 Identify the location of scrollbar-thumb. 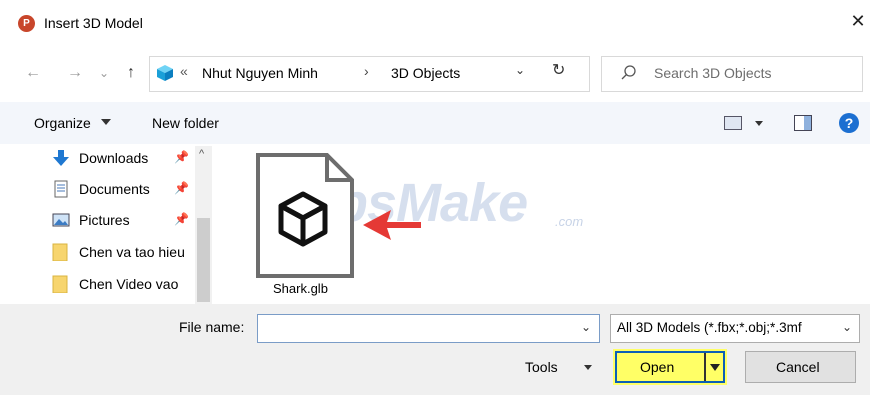
(203, 260).